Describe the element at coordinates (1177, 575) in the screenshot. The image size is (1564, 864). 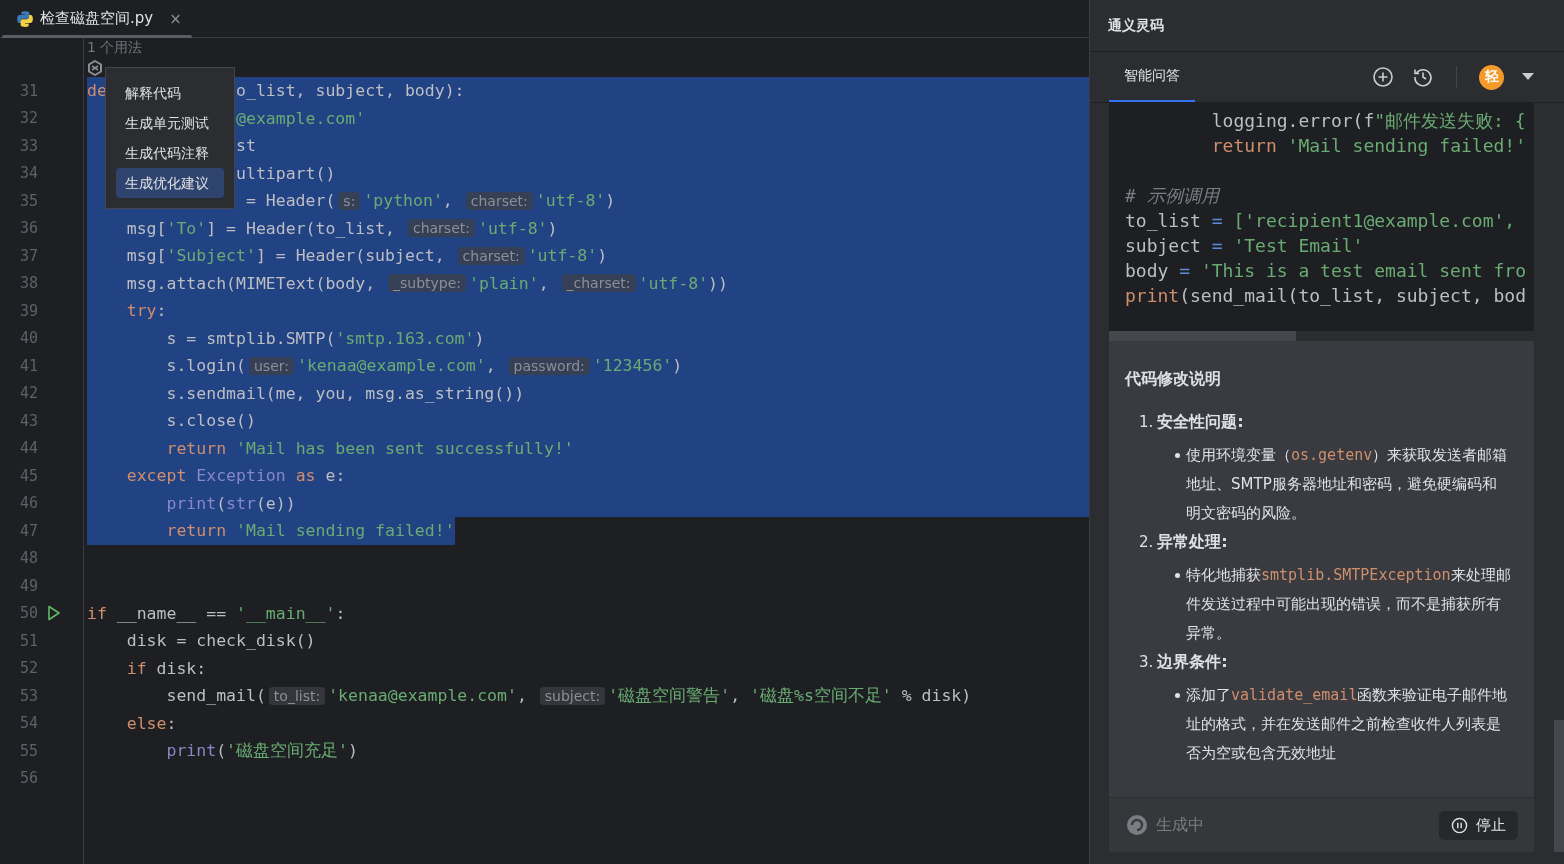
I see `bullet-icon` at that location.